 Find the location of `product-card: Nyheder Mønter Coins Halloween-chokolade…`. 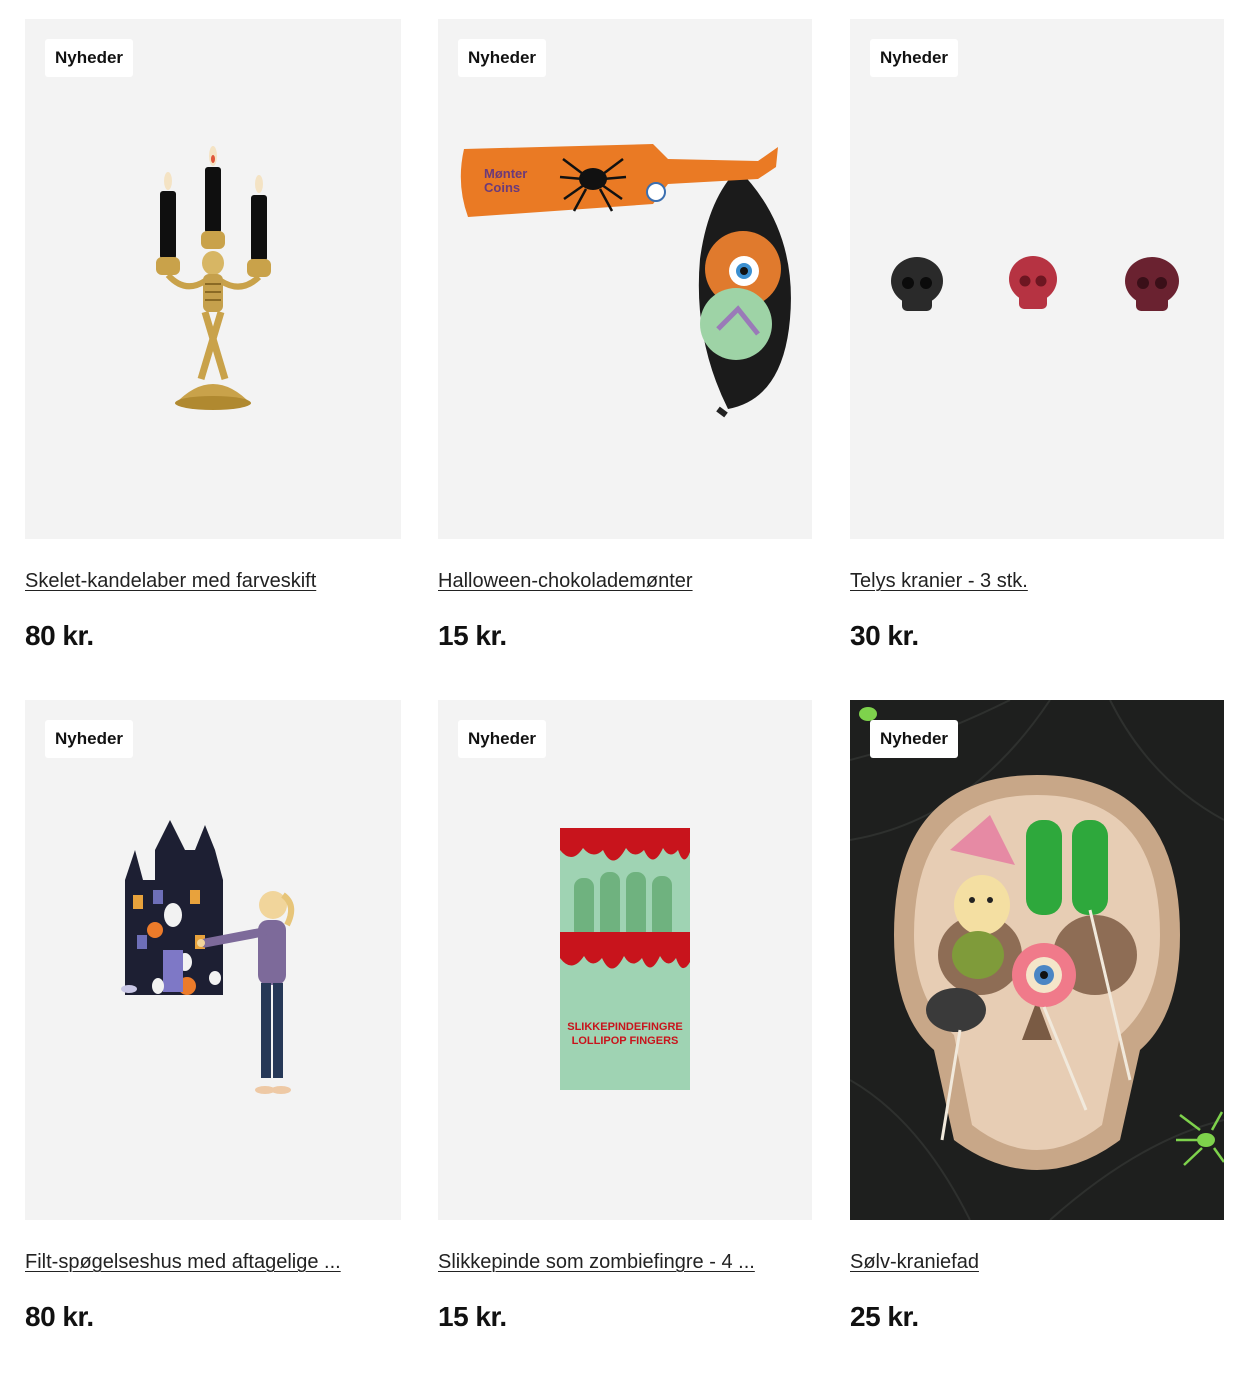

product-card: Nyheder Mønter Coins Halloween-chokolade… is located at coordinates (625, 336).